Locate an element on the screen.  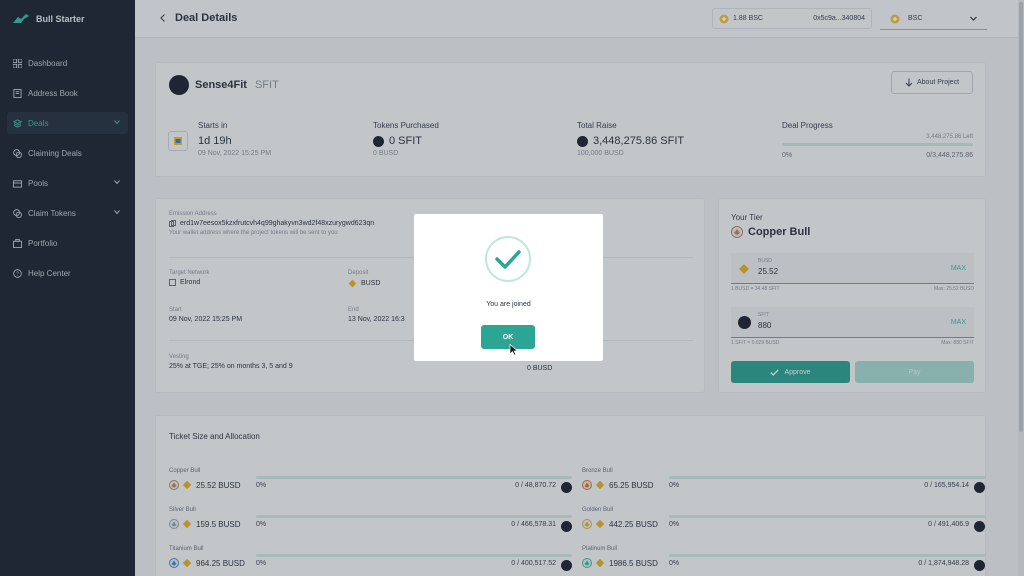
ok-button: OK is located at coordinates (508, 337).